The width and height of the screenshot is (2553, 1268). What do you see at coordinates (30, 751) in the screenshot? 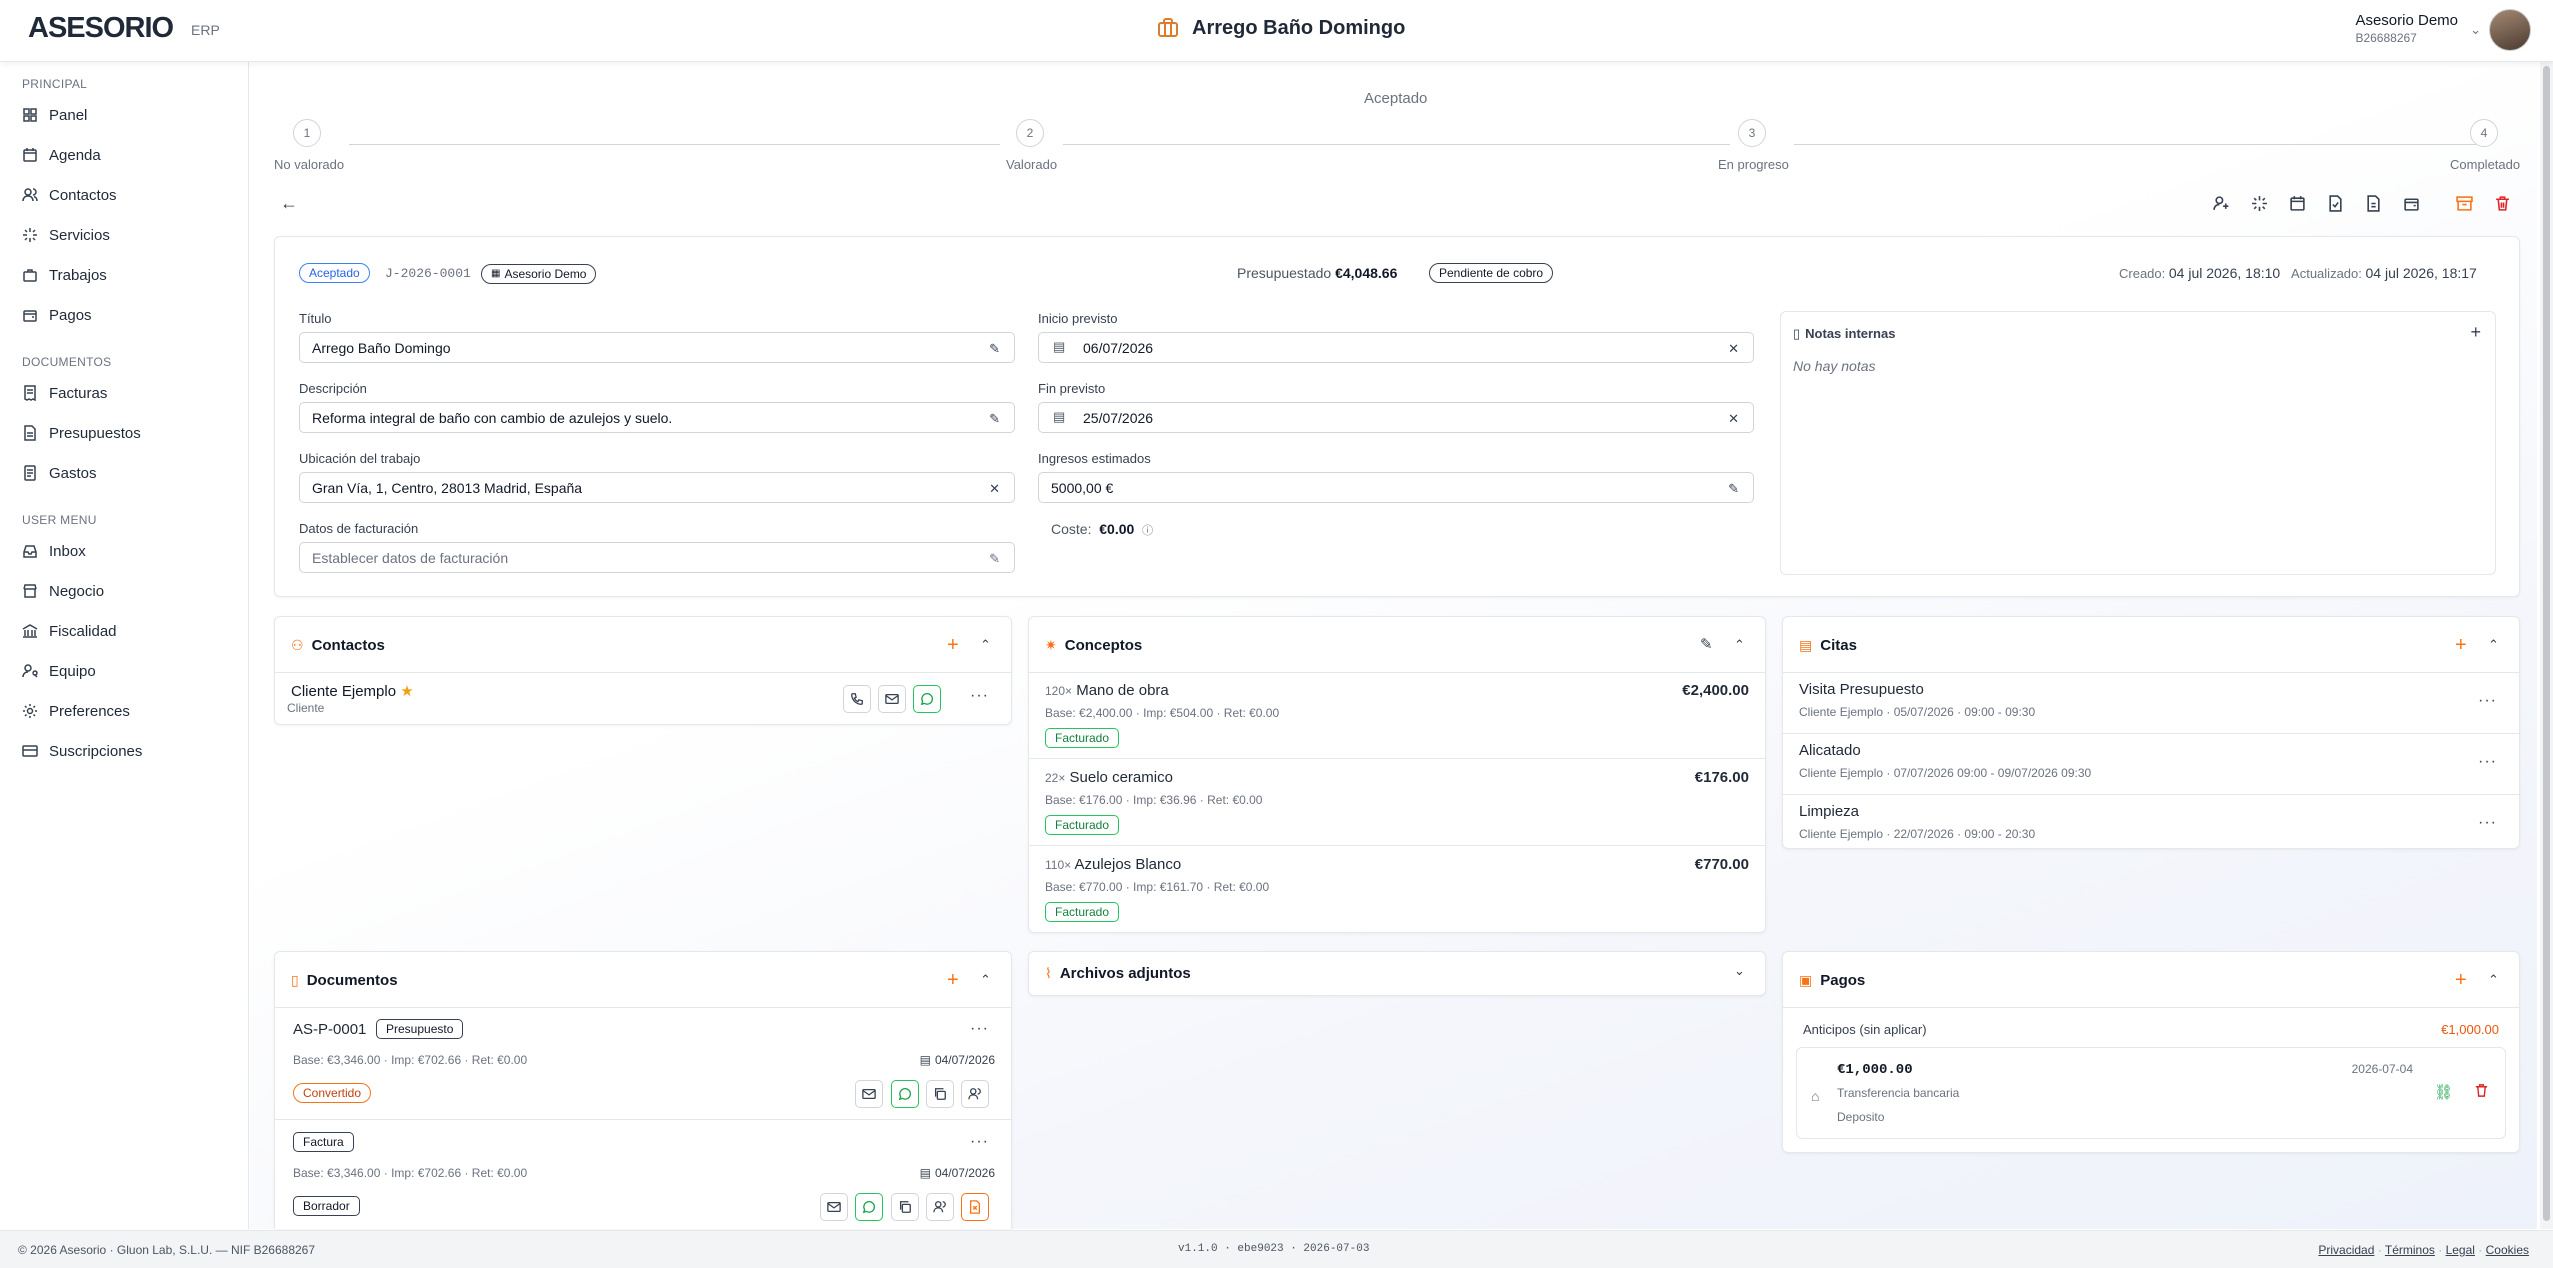
I see `credit-card-icon` at bounding box center [30, 751].